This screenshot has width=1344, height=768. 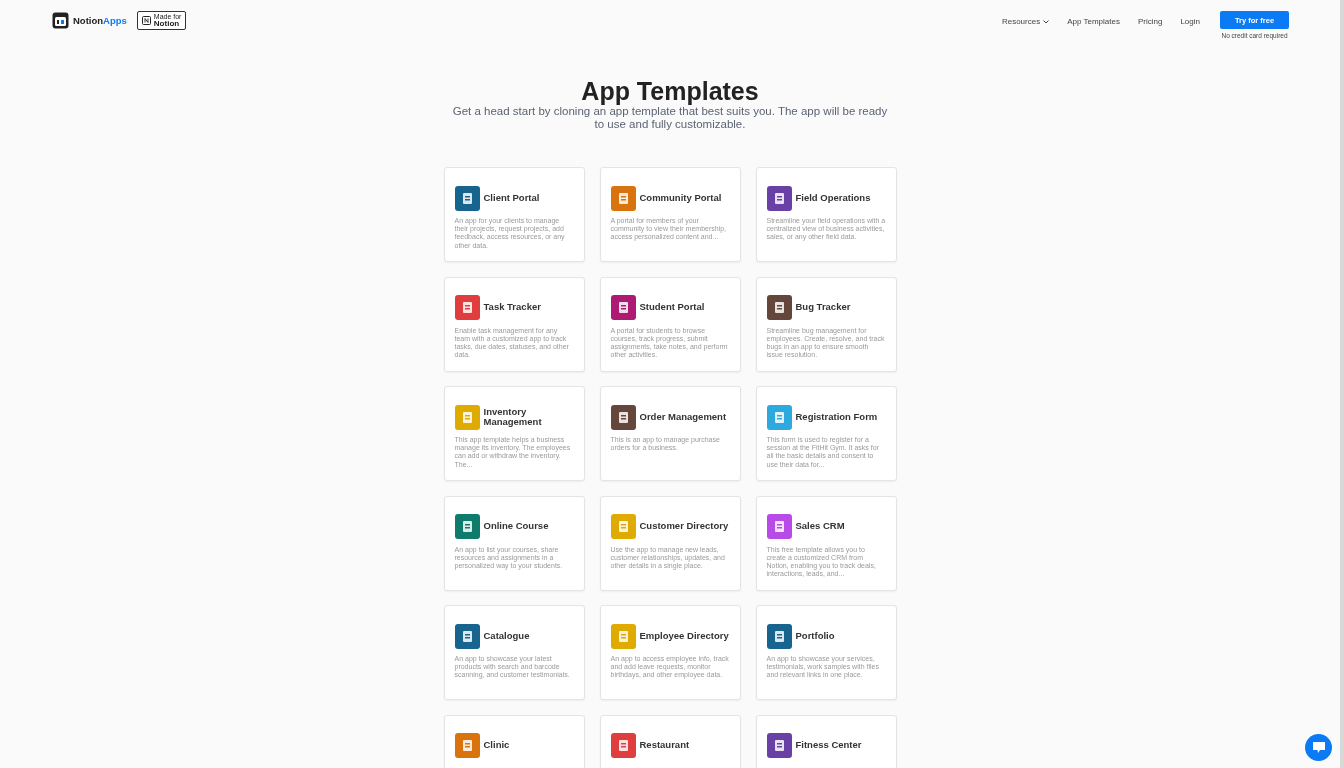 I want to click on logo-icon, so click(x=60, y=20).